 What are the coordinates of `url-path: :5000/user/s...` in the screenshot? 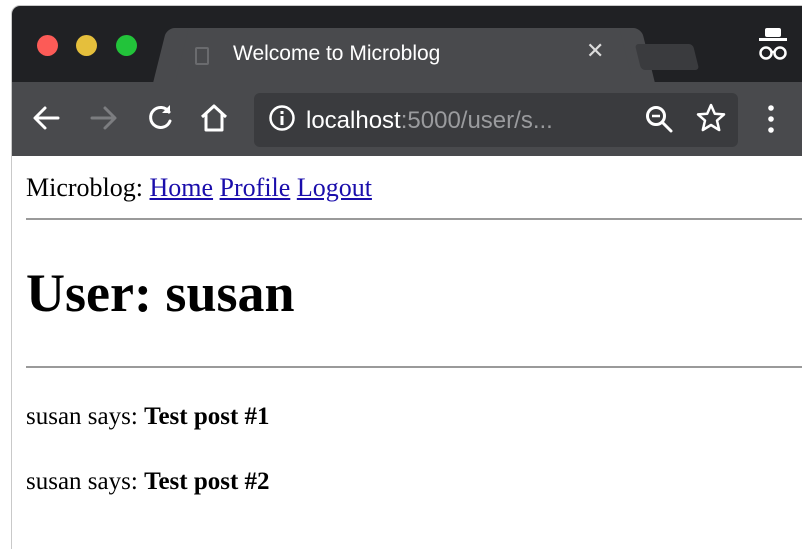 It's located at (476, 120).